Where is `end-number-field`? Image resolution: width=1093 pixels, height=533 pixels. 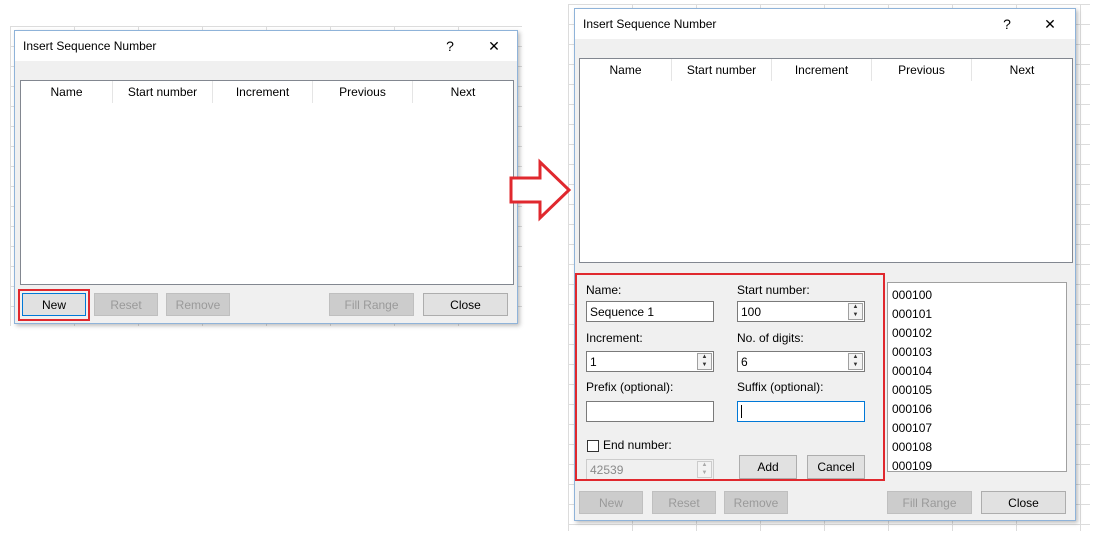 end-number-field is located at coordinates (650, 469).